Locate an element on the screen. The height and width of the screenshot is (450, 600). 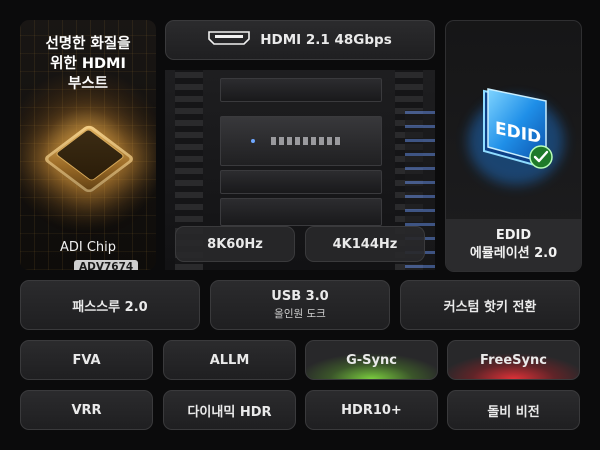
feature-allm: ALLM is located at coordinates (229, 360).